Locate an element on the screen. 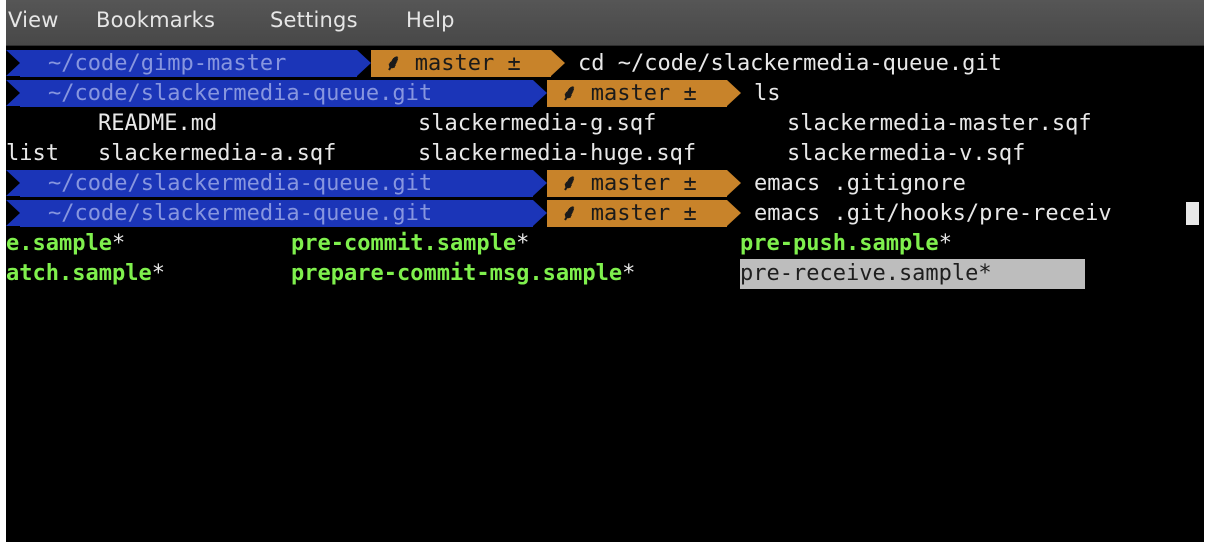  command-text: cd ~/code/slackermedia-queue.git is located at coordinates (790, 63).